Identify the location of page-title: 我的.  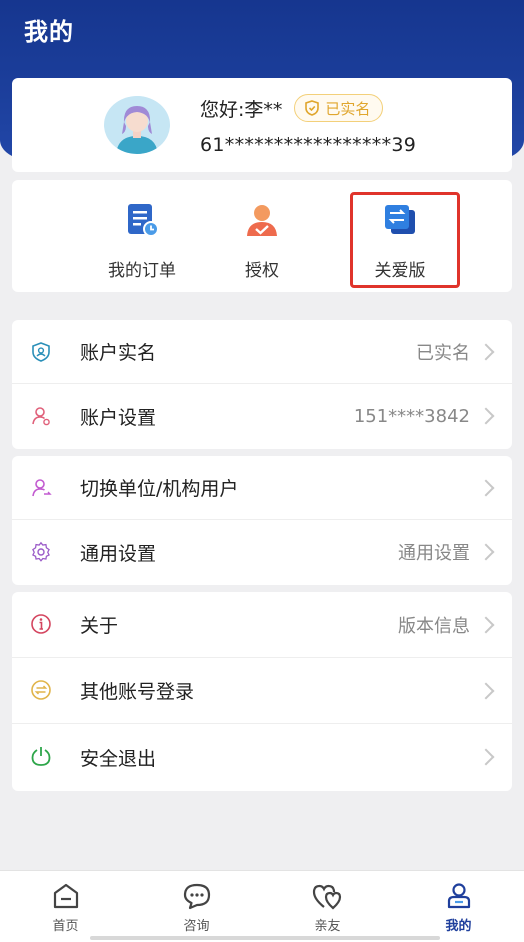
(49, 32).